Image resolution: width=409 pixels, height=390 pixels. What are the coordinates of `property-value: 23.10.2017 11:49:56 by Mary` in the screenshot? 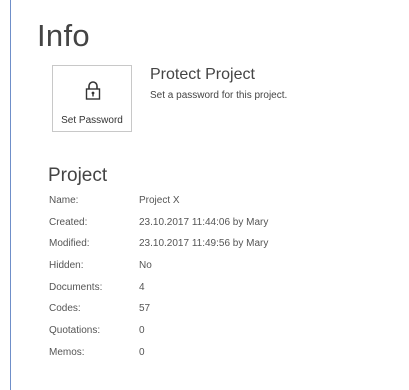 It's located at (204, 244).